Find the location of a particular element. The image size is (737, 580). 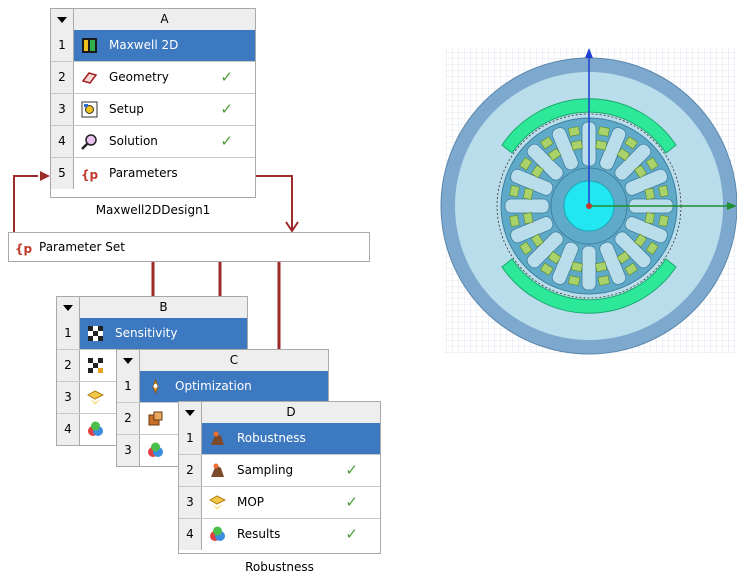

geometry-icon is located at coordinates (89, 78).